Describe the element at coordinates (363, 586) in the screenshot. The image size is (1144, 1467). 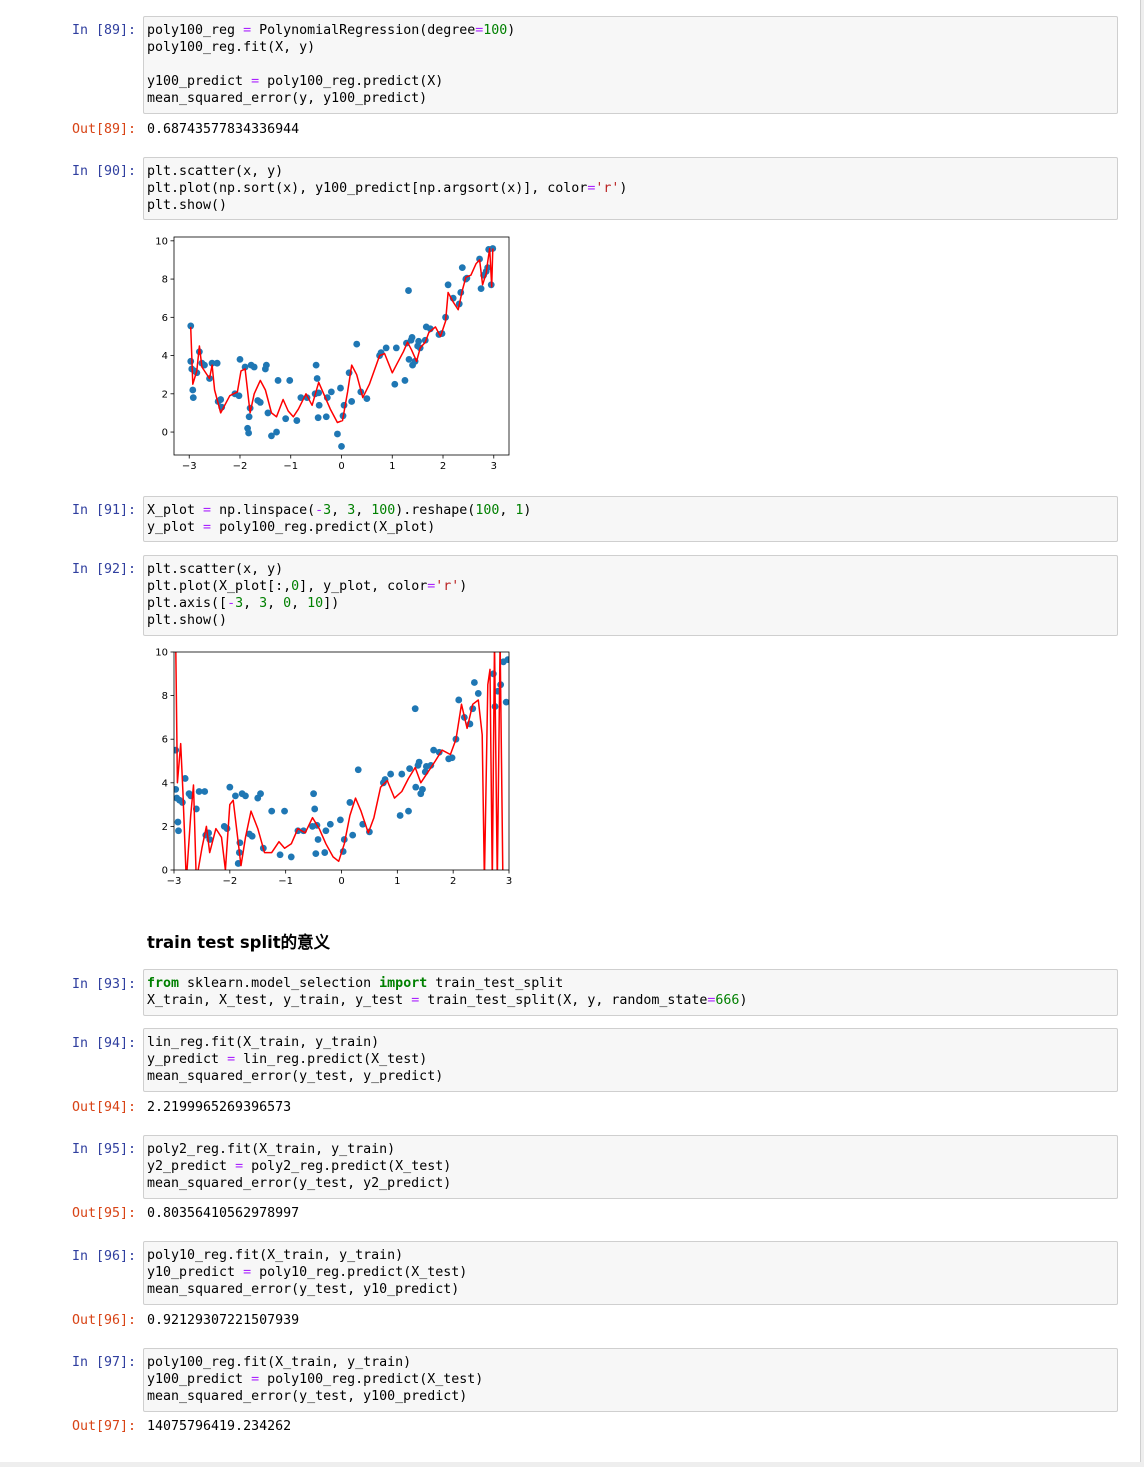
I see `code-token: ], y_plot, color` at that location.